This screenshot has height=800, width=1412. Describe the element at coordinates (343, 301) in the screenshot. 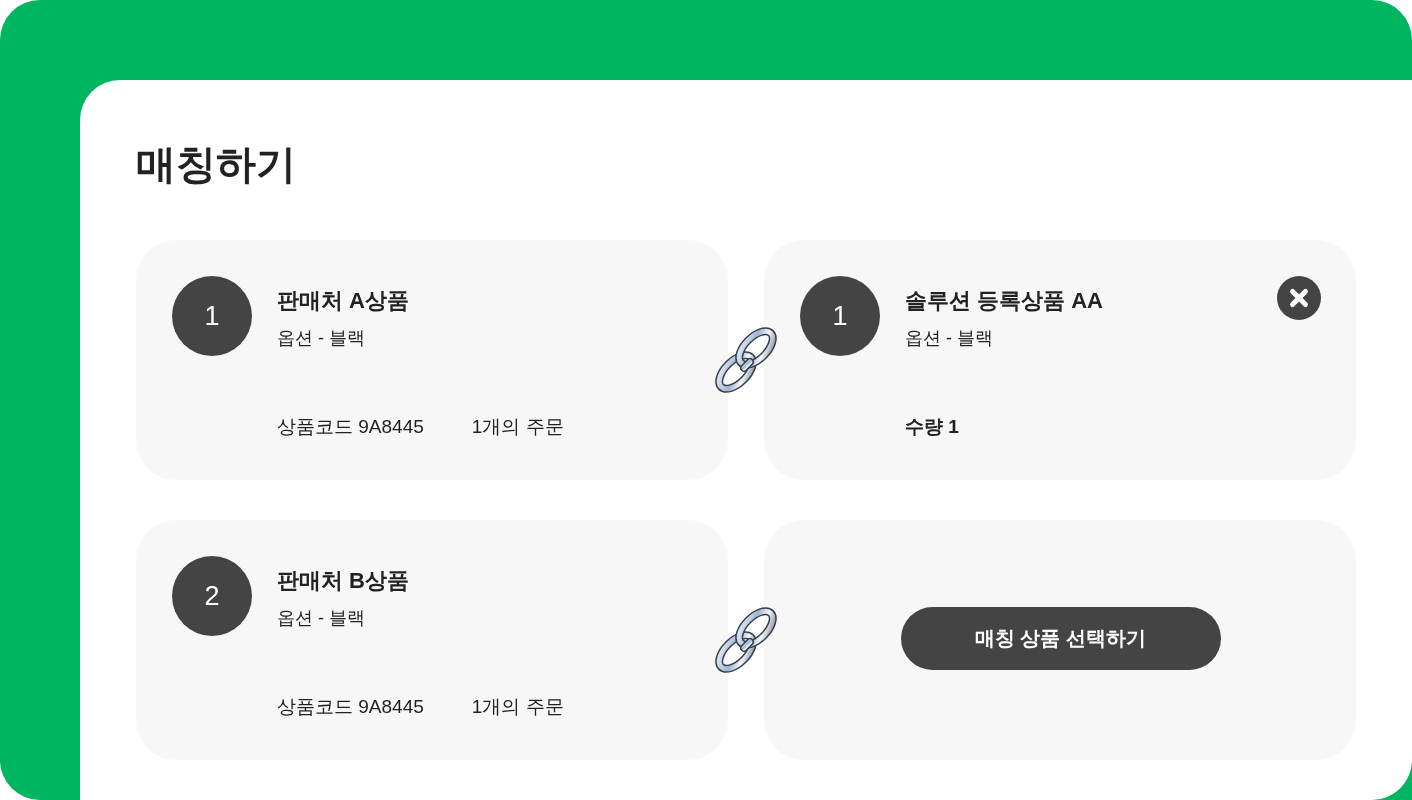

I see `product-name: 판매처 A상품` at that location.